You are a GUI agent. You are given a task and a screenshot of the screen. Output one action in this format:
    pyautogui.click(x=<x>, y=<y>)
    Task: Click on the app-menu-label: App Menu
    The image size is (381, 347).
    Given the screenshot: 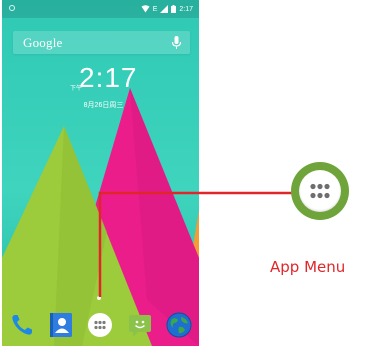 What is the action you would take?
    pyautogui.click(x=308, y=267)
    